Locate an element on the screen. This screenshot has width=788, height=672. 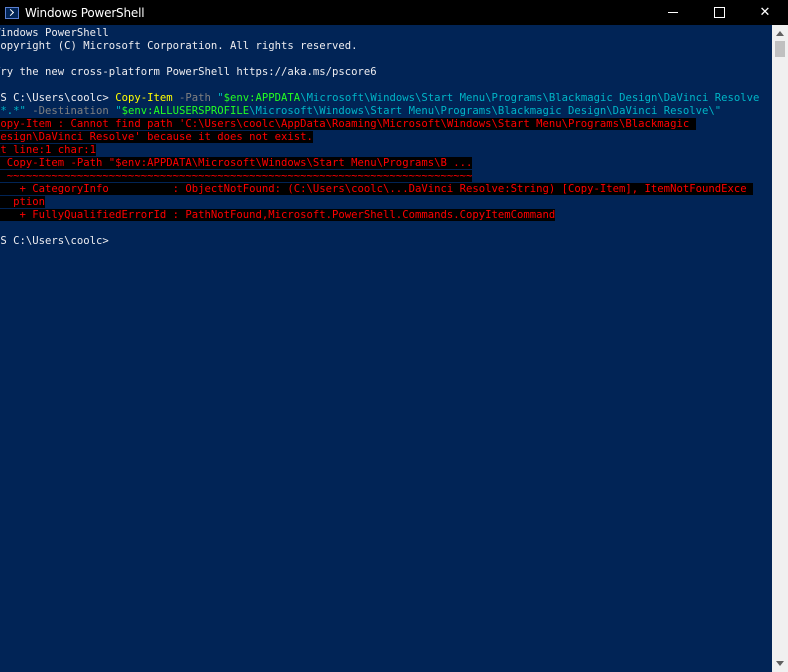
current-prompt: PS C:\Users\coolc> is located at coordinates (54, 241).